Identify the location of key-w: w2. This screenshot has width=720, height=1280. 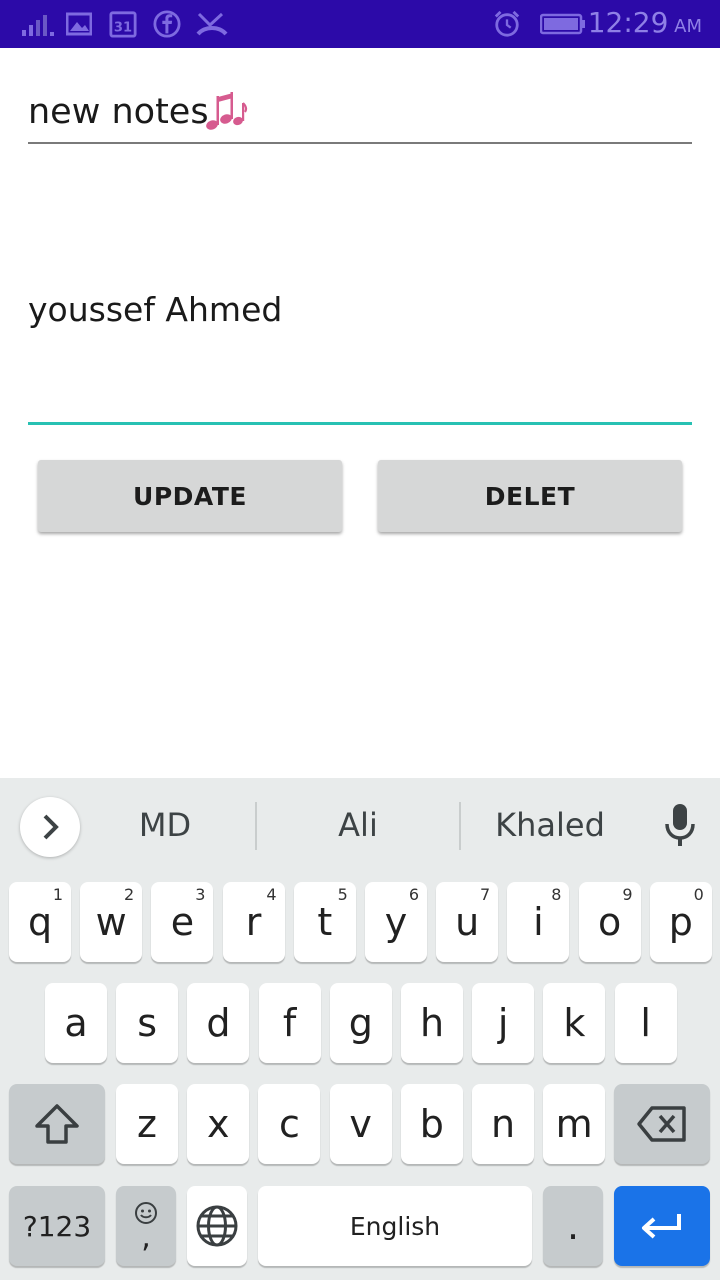
(111, 922).